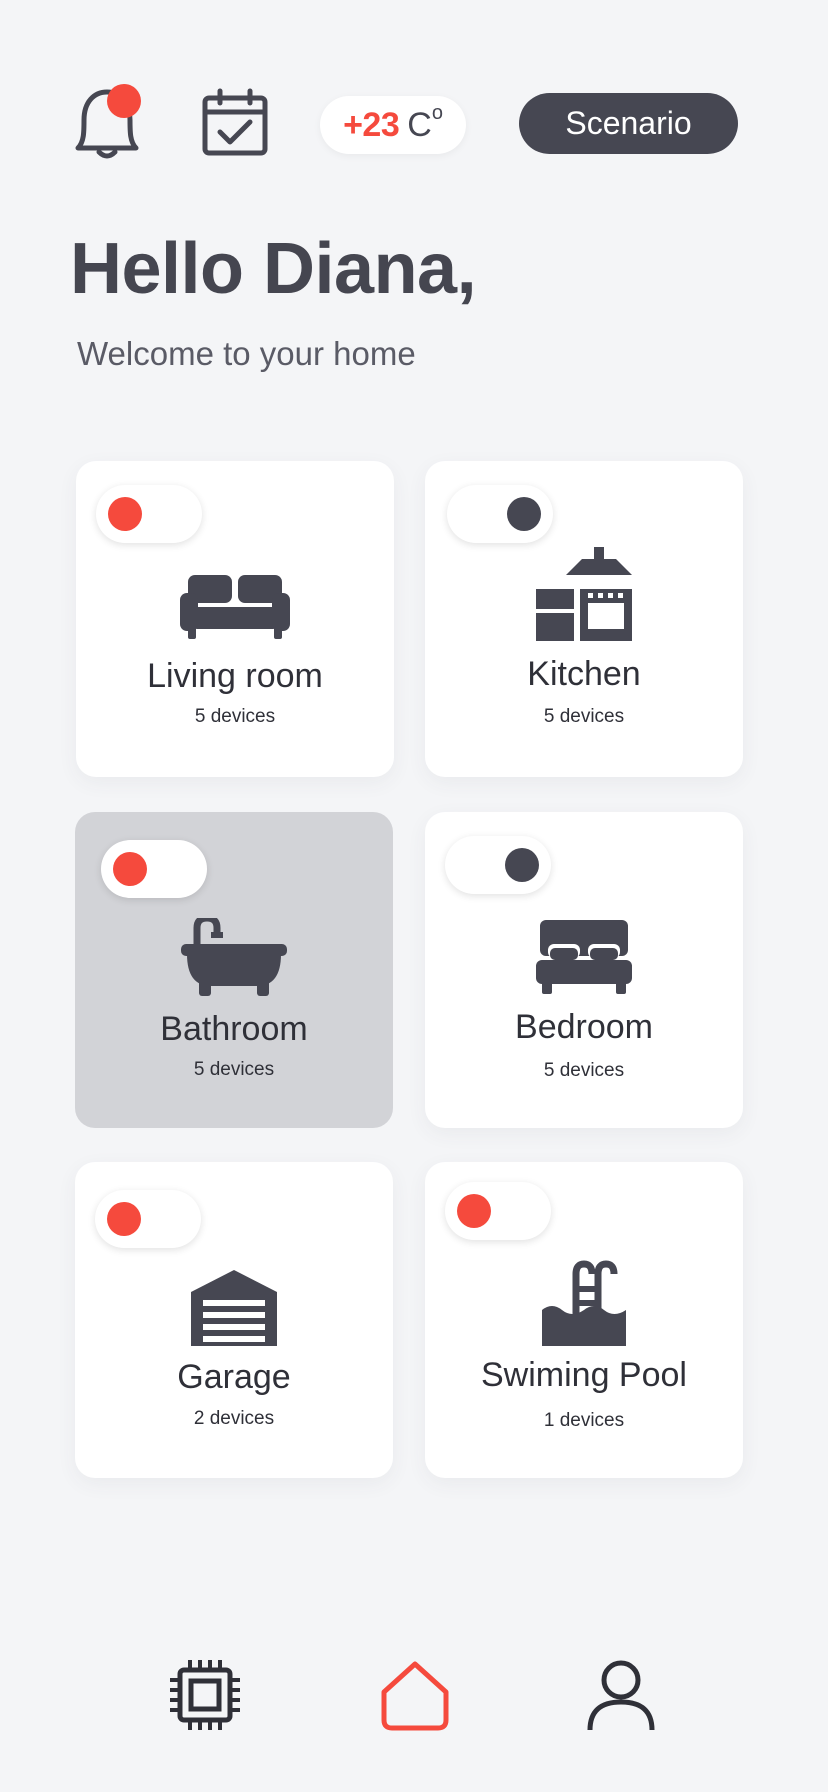 The width and height of the screenshot is (828, 1792). I want to click on room-name: Bathroom, so click(234, 1029).